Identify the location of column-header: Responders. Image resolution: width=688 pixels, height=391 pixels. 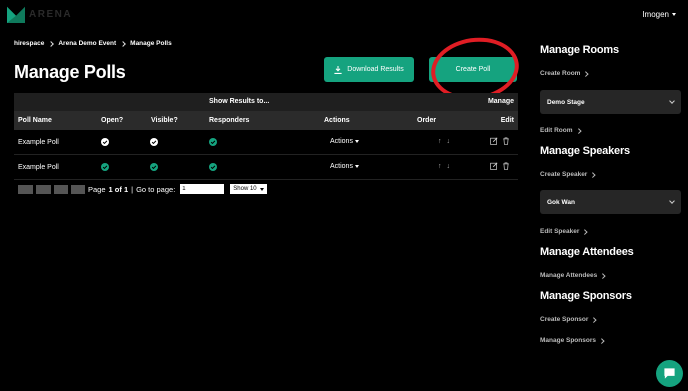
(229, 120).